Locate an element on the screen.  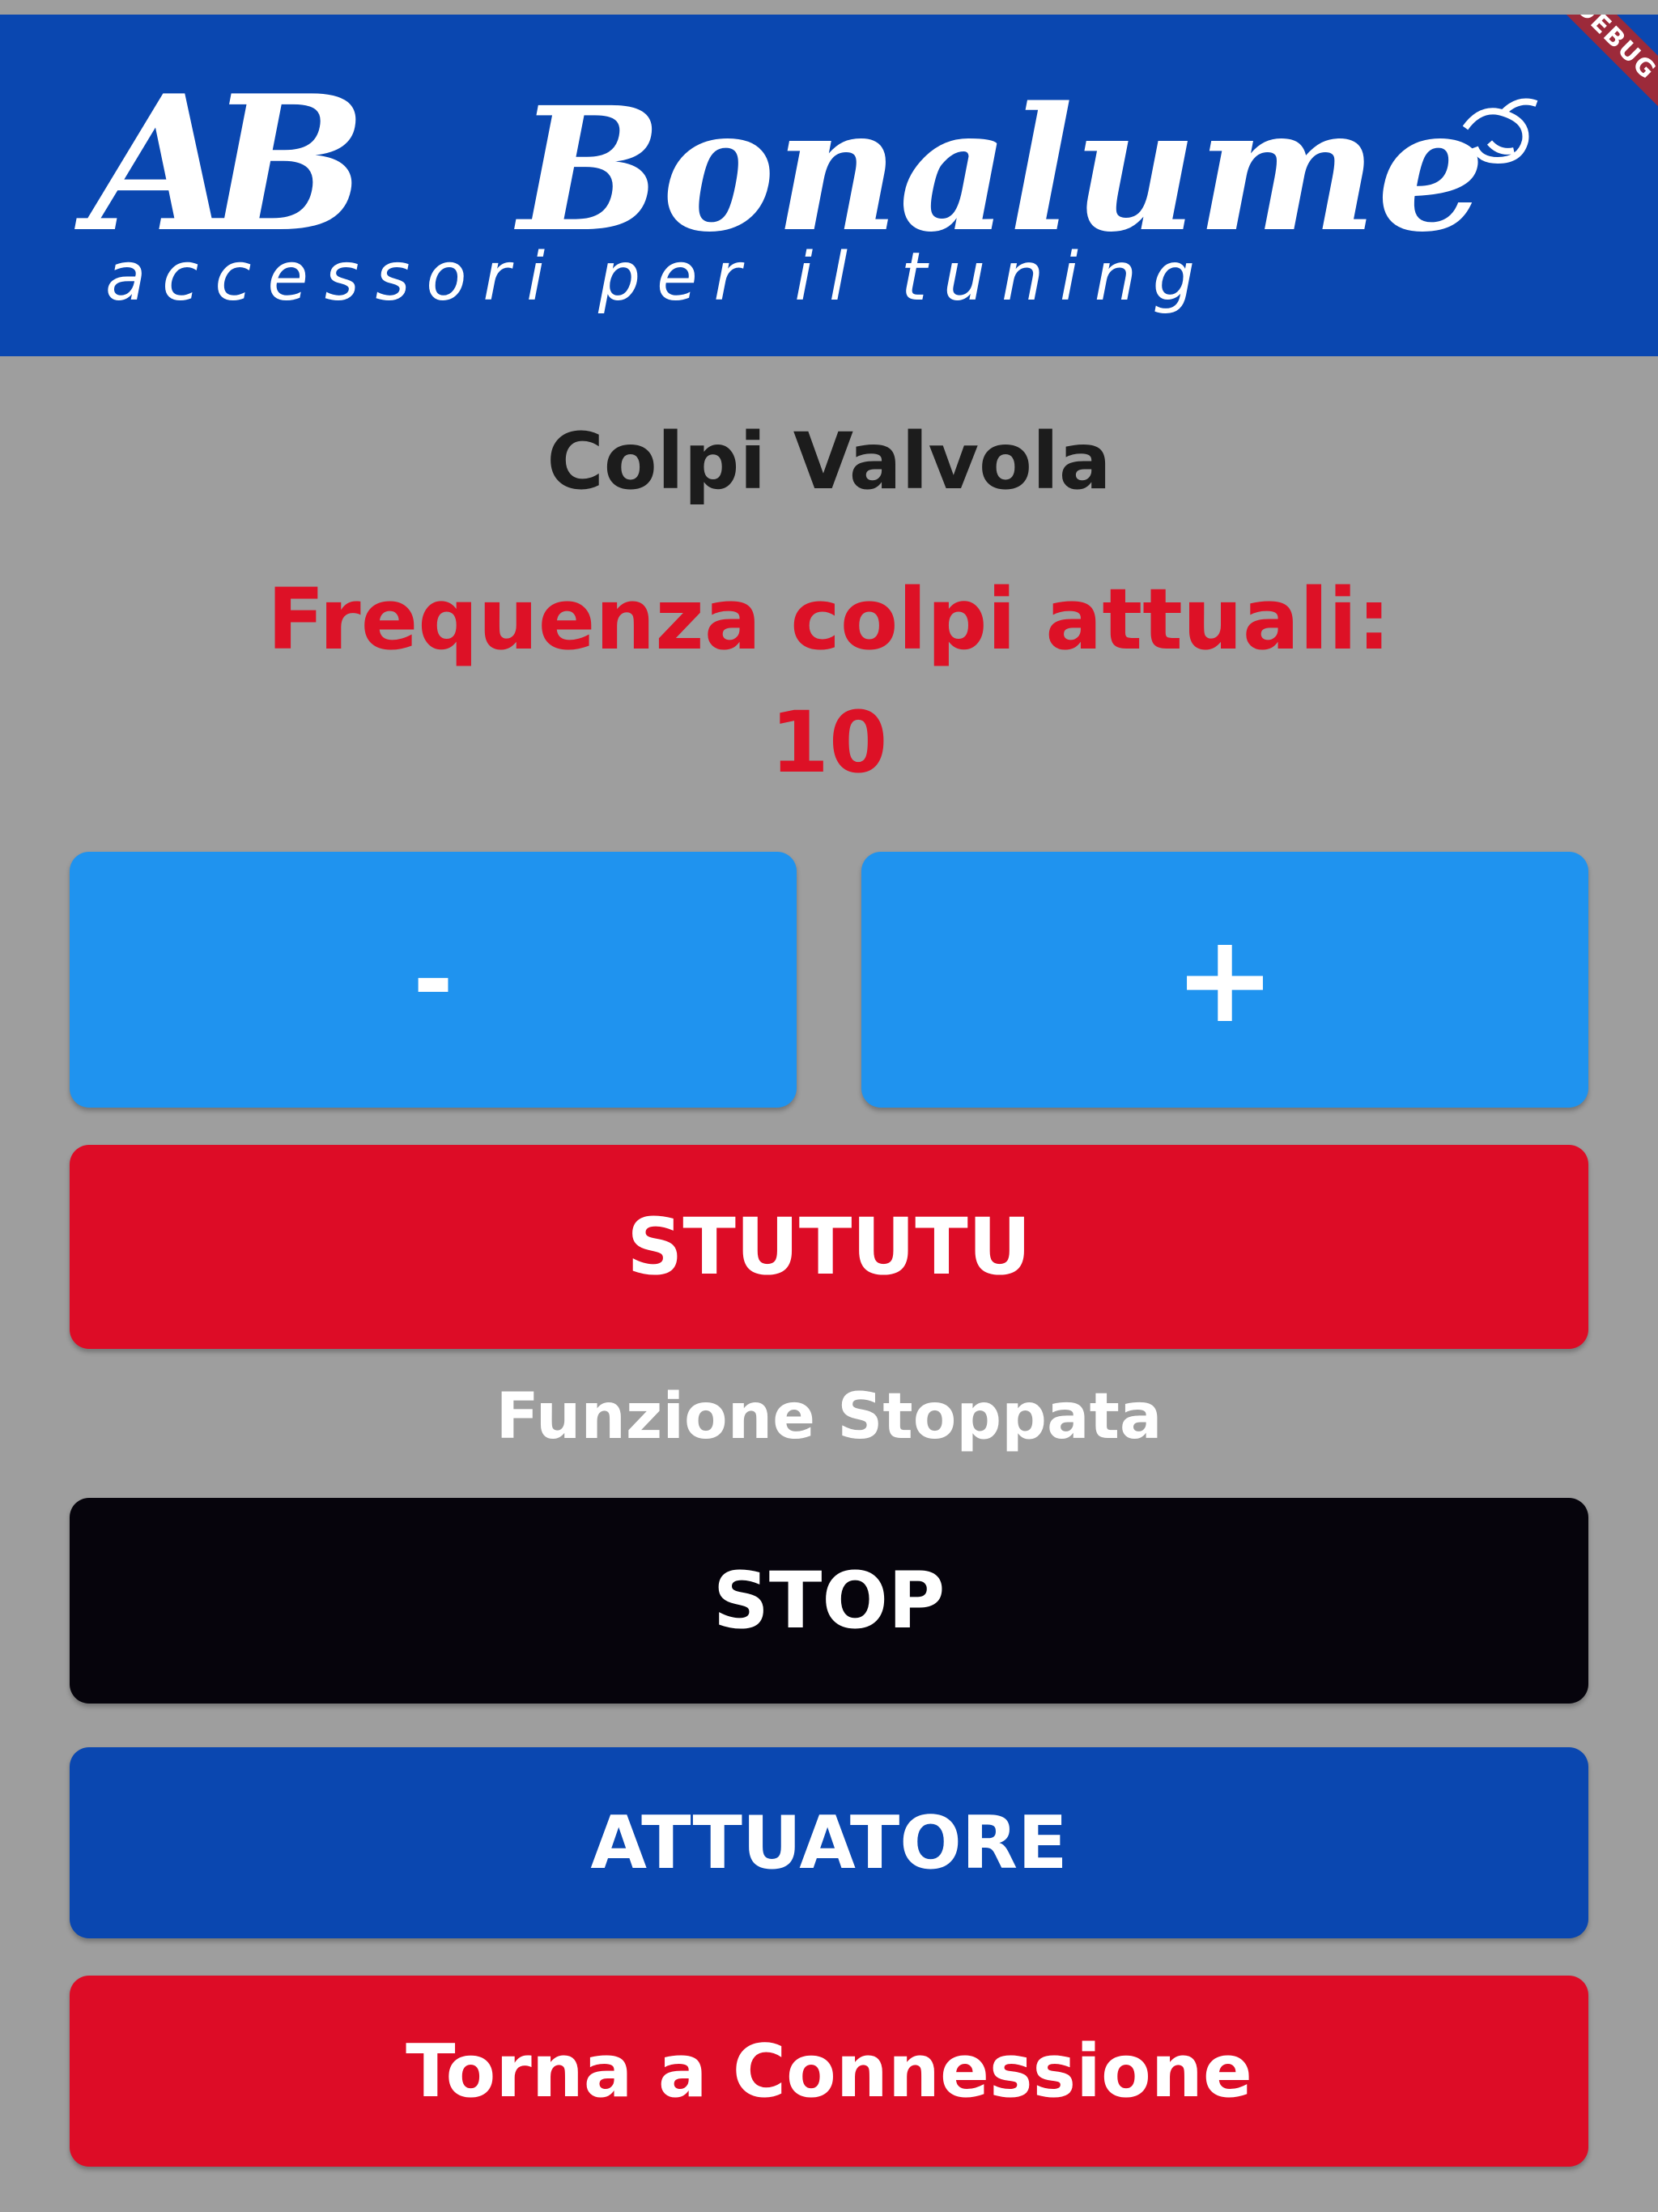
decrement-button: - is located at coordinates (433, 980).